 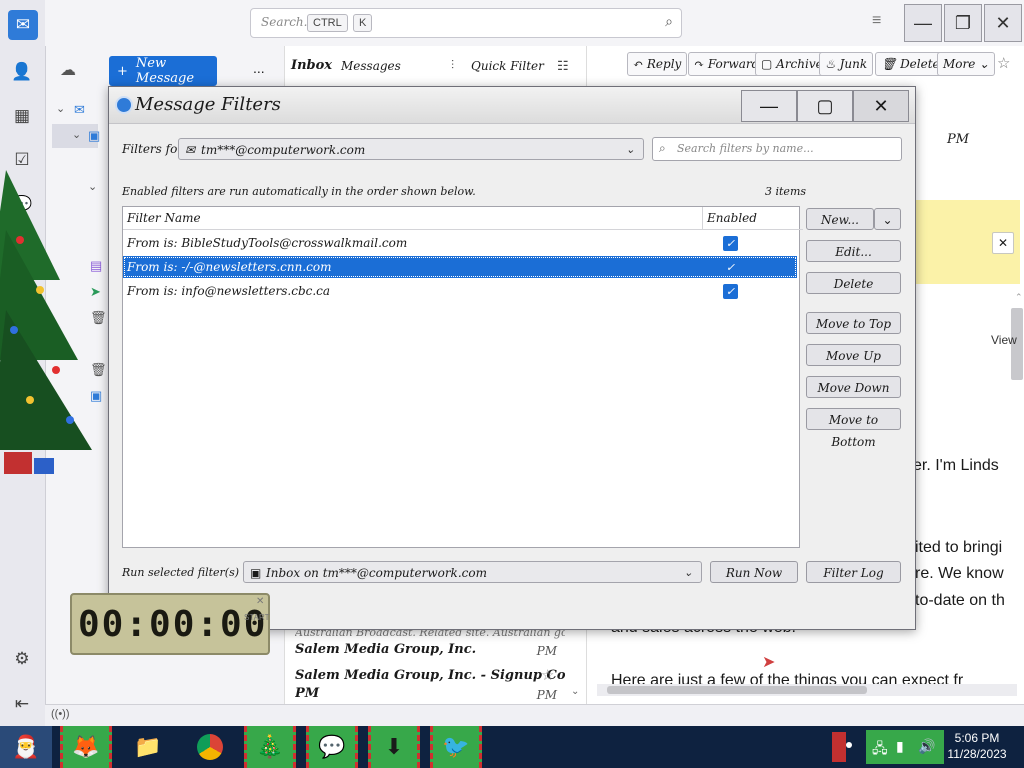 What do you see at coordinates (22, 160) in the screenshot?
I see `tasks-icon: ☑` at bounding box center [22, 160].